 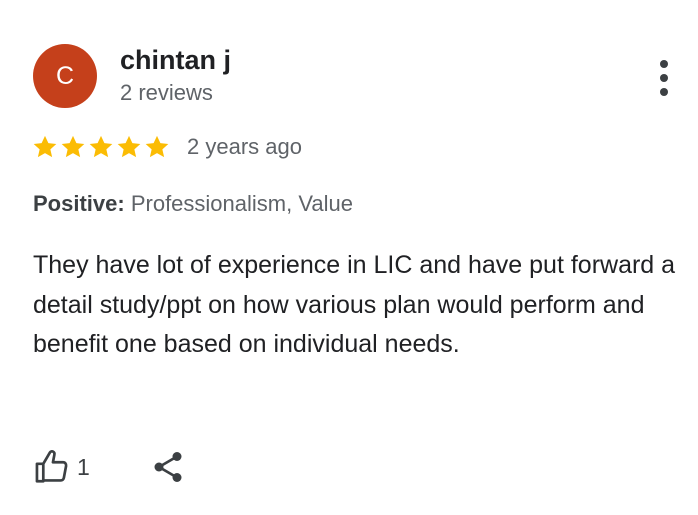 I want to click on review-time: 2 years ago, so click(x=244, y=146).